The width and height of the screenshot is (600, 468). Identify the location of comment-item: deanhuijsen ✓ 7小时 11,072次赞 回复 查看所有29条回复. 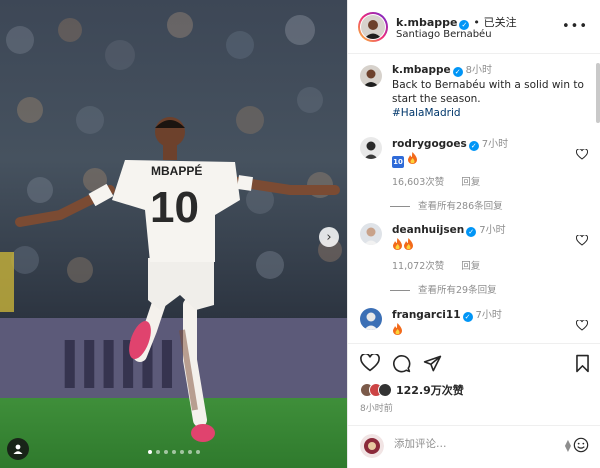
(475, 259).